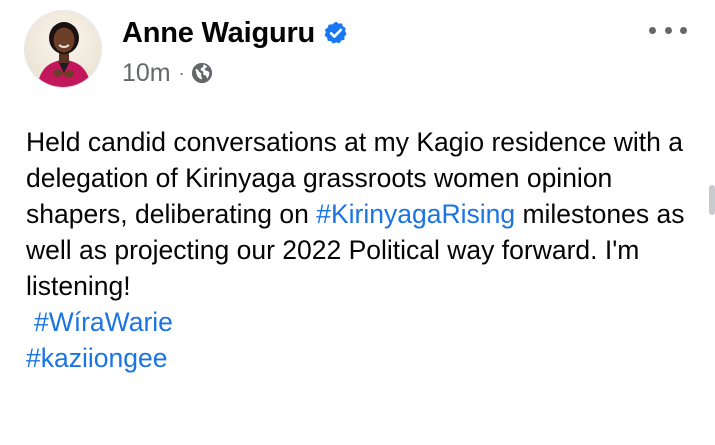  What do you see at coordinates (218, 33) in the screenshot?
I see `author-name: Anne Waiguru` at bounding box center [218, 33].